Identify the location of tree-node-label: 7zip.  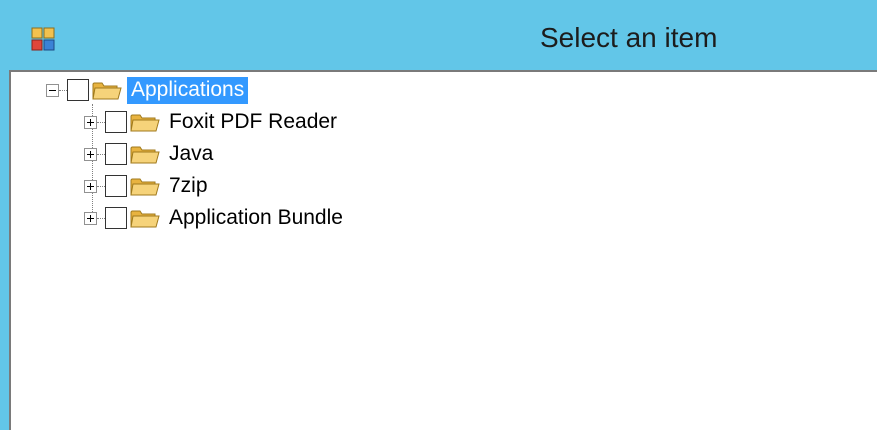
(188, 186).